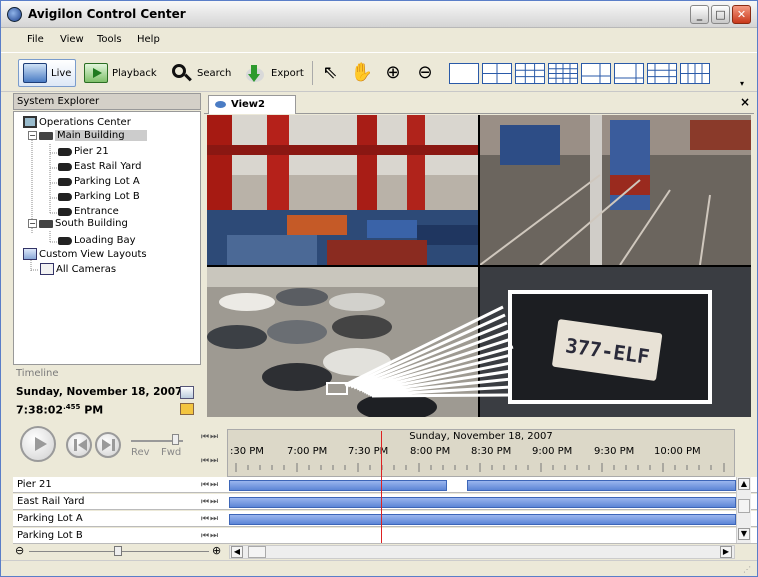  Describe the element at coordinates (307, 451) in the screenshot. I see `time-tick: 7:00 PM` at that location.